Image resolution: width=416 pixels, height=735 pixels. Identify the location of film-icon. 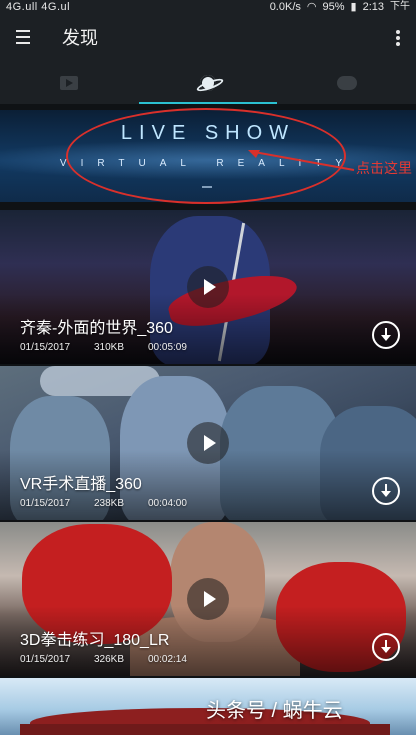
(69, 83).